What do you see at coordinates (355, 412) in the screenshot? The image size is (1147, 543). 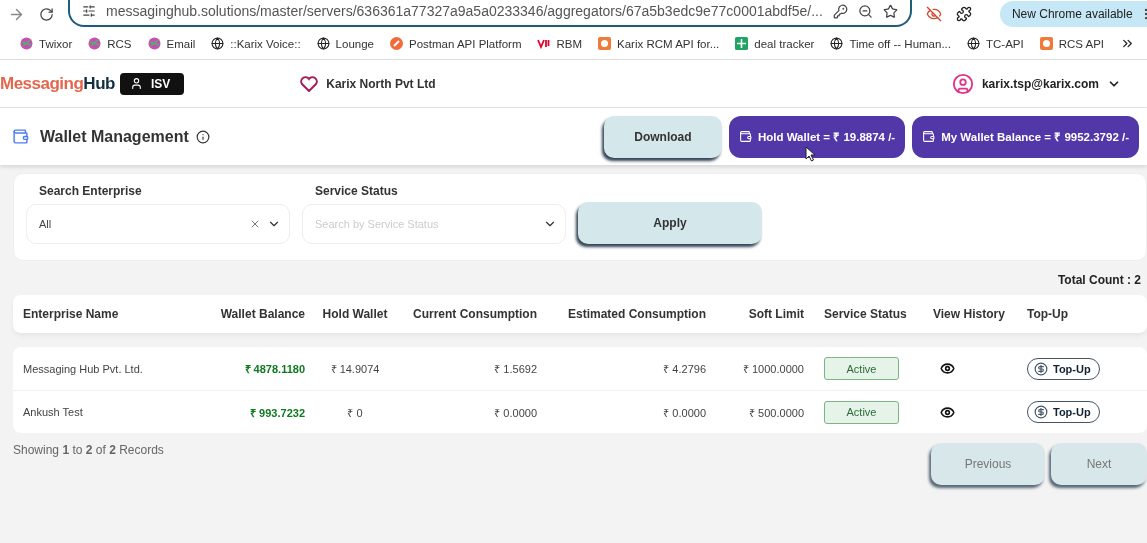 I see `table-cell-text: ₹ 0` at bounding box center [355, 412].